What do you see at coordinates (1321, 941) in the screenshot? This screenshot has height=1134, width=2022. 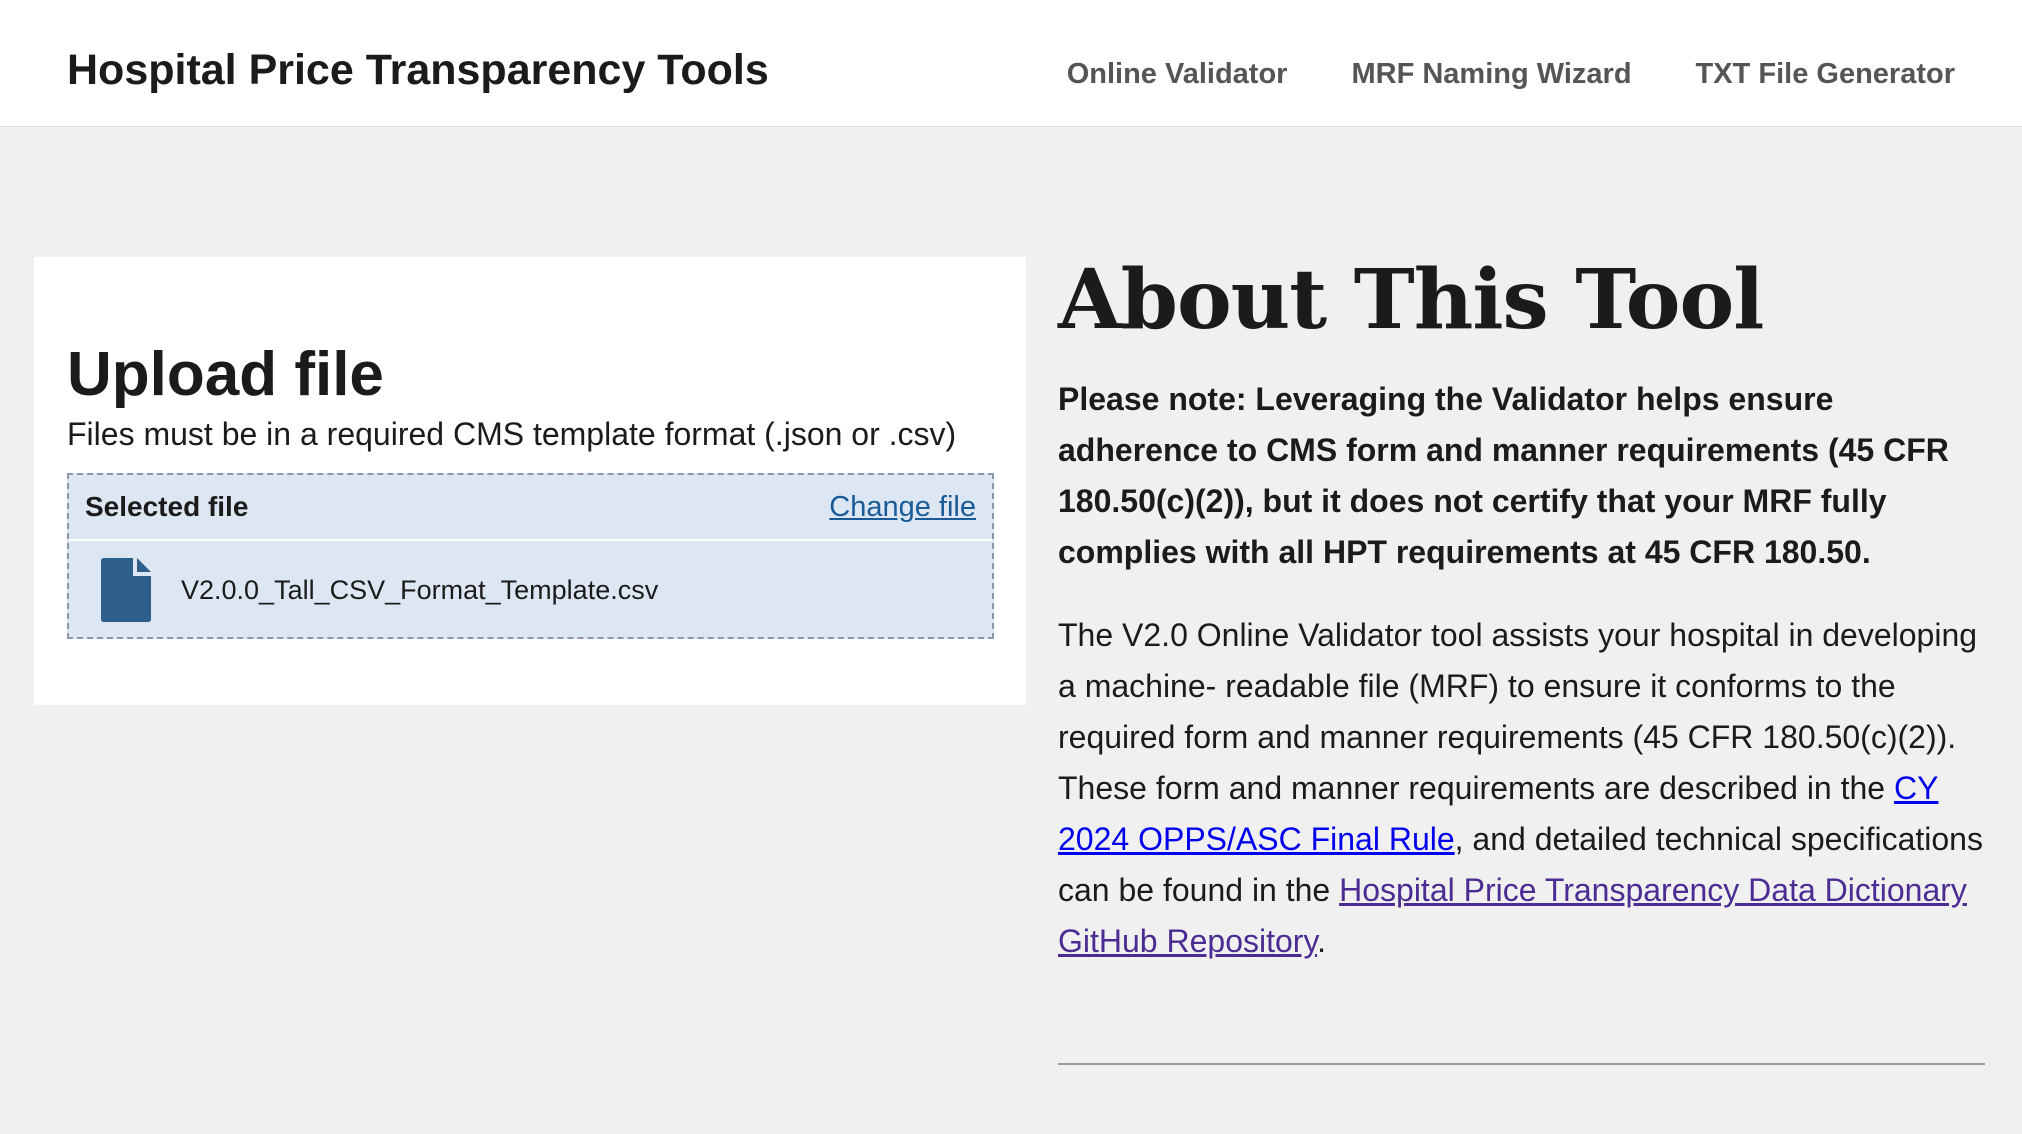 I see `about-body-text-3: .` at bounding box center [1321, 941].